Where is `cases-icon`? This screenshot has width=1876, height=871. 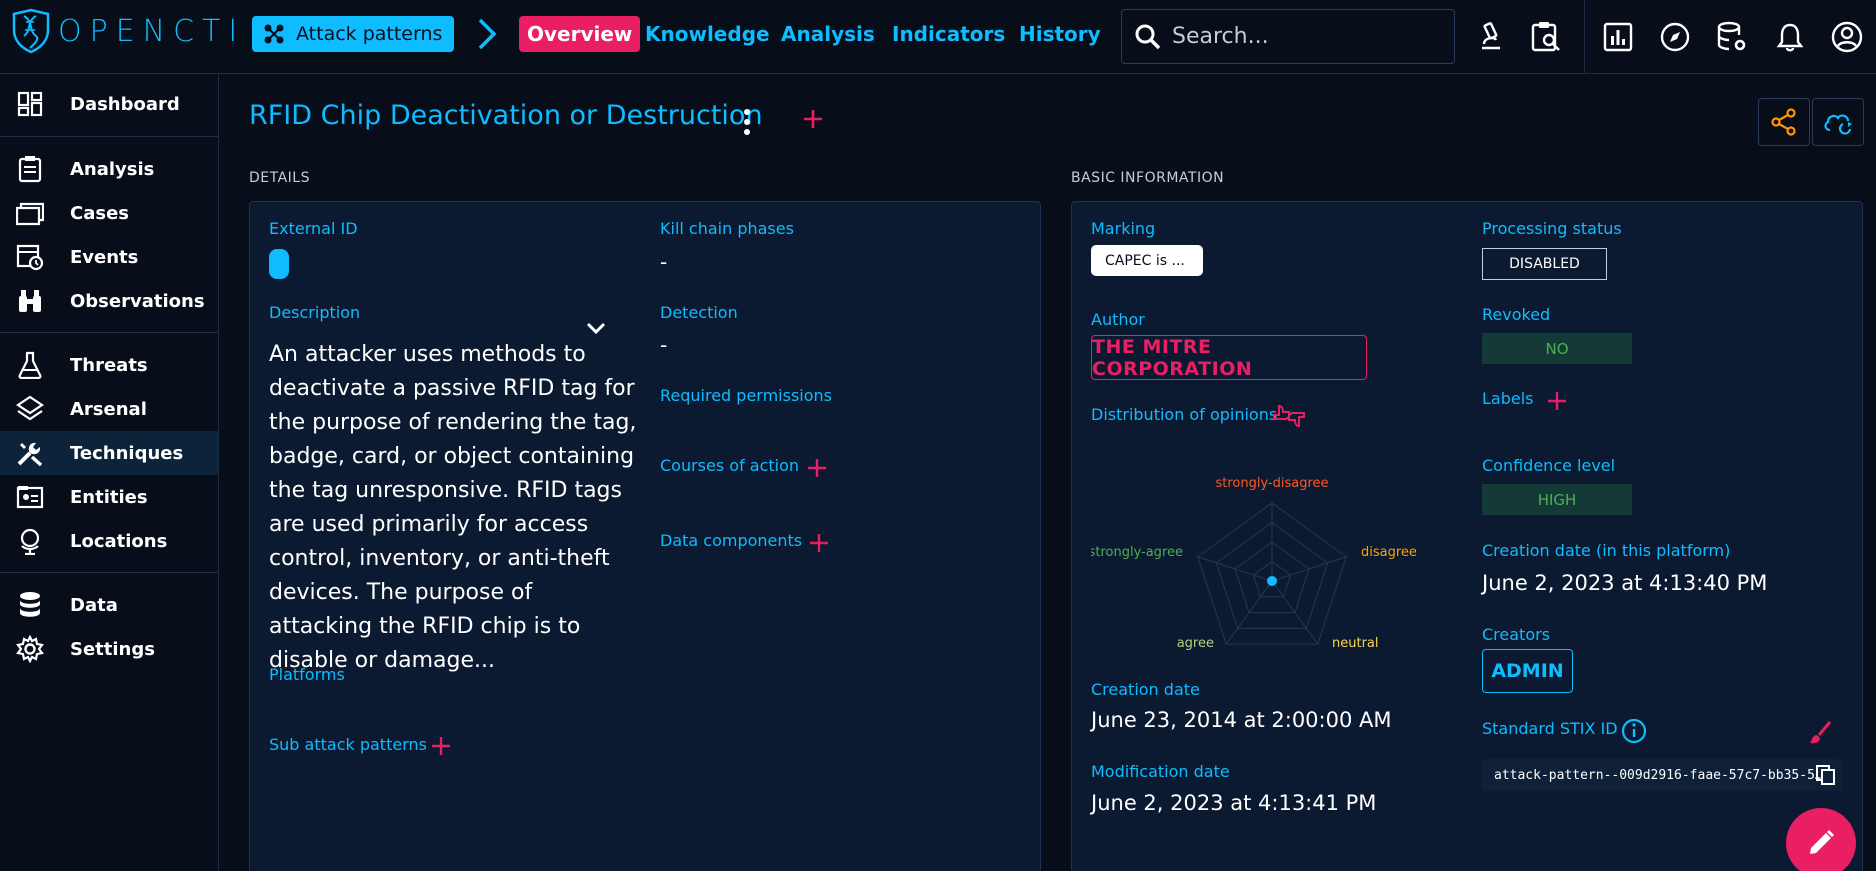
cases-icon is located at coordinates (30, 213).